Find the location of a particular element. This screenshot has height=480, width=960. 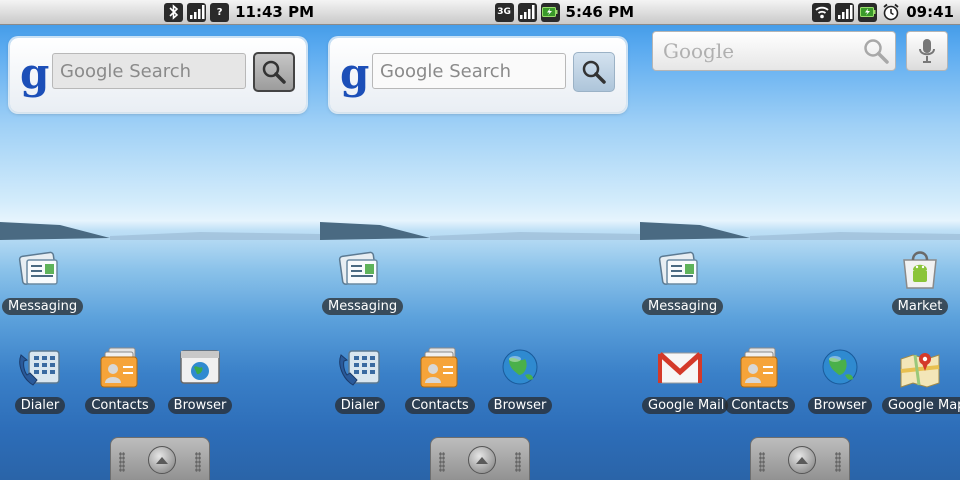

app-gmail: Google Mail is located at coordinates (685, 381).